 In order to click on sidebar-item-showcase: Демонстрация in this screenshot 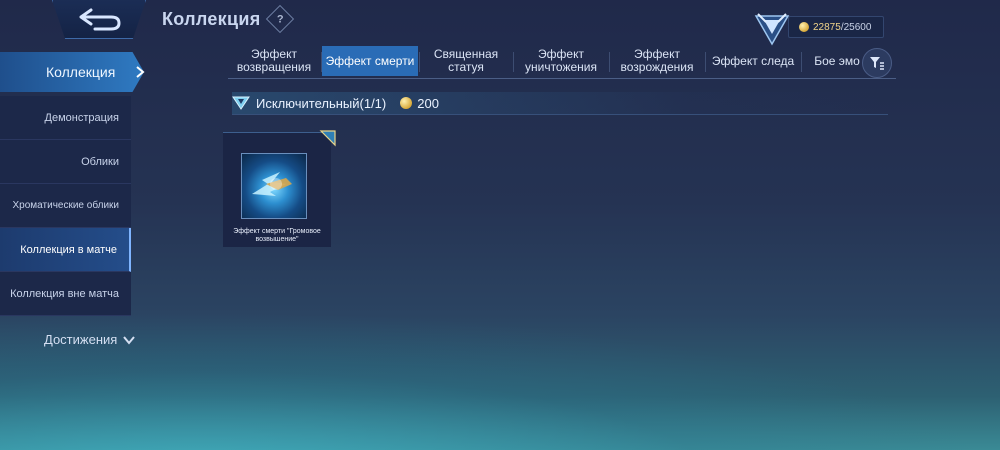, I will do `click(65, 118)`.